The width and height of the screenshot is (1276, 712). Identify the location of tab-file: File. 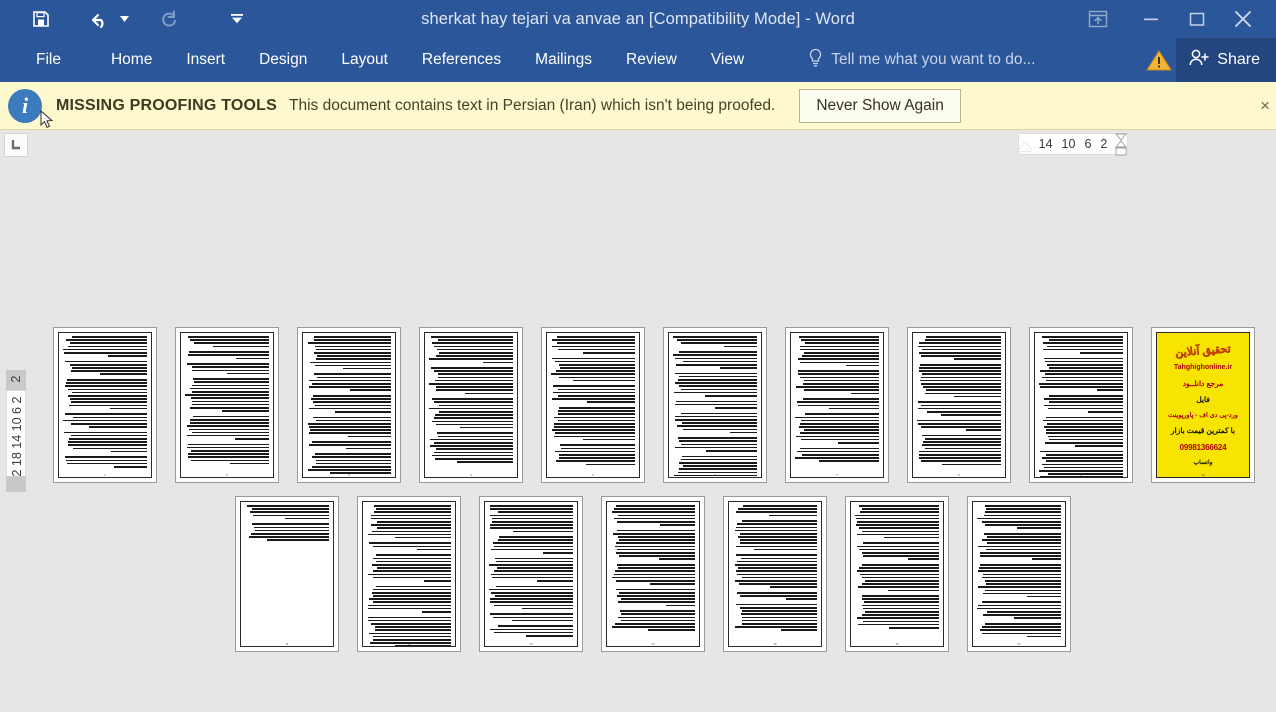
(48, 60).